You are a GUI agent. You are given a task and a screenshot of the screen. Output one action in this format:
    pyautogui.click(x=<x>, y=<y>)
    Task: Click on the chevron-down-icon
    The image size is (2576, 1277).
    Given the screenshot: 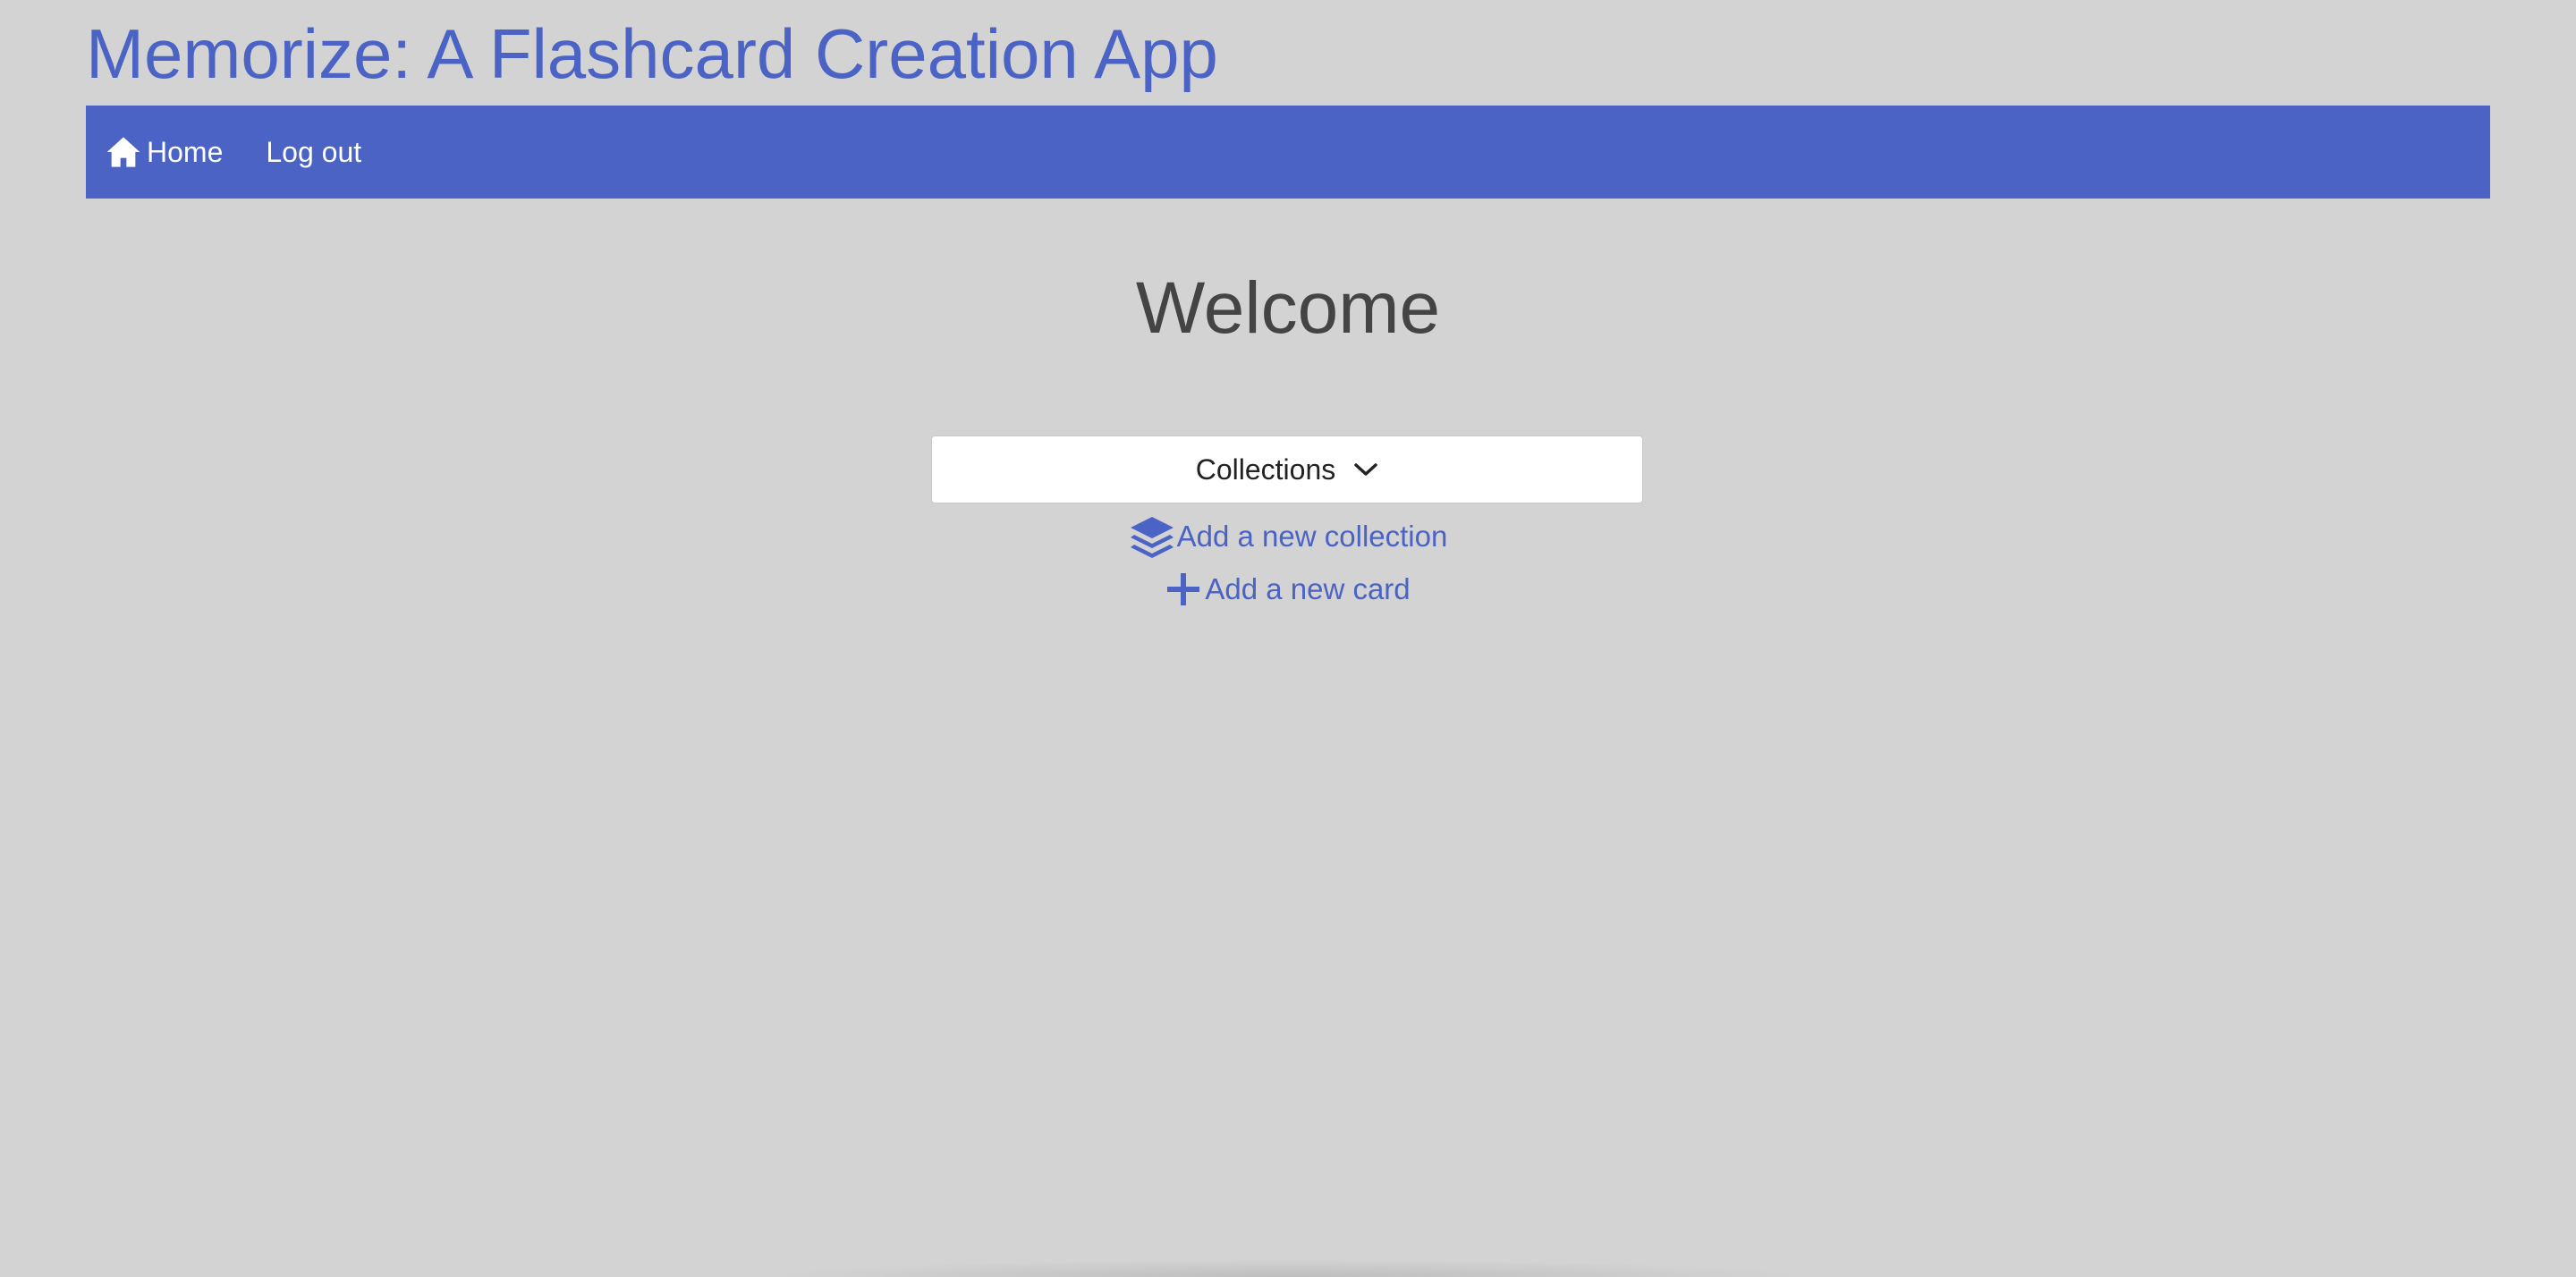 What is the action you would take?
    pyautogui.click(x=1365, y=470)
    